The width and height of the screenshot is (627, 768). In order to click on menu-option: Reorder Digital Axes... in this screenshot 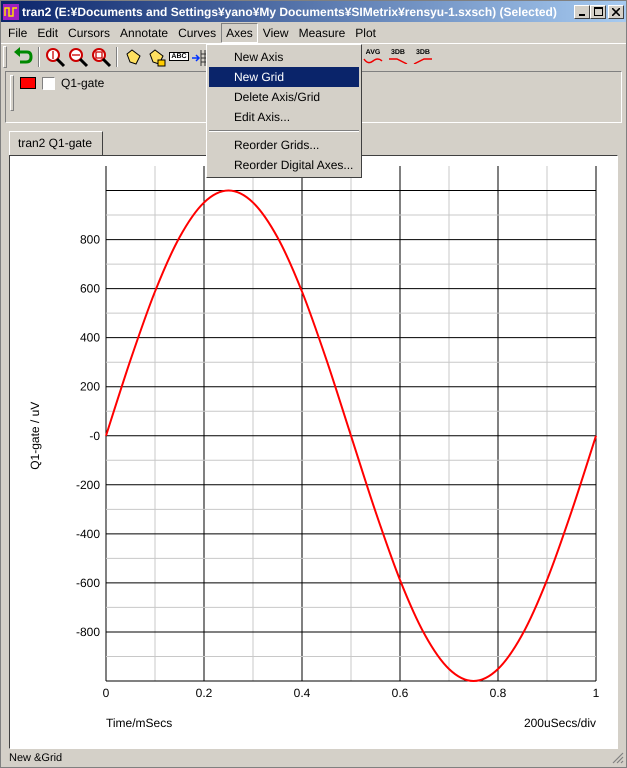, I will do `click(284, 165)`.